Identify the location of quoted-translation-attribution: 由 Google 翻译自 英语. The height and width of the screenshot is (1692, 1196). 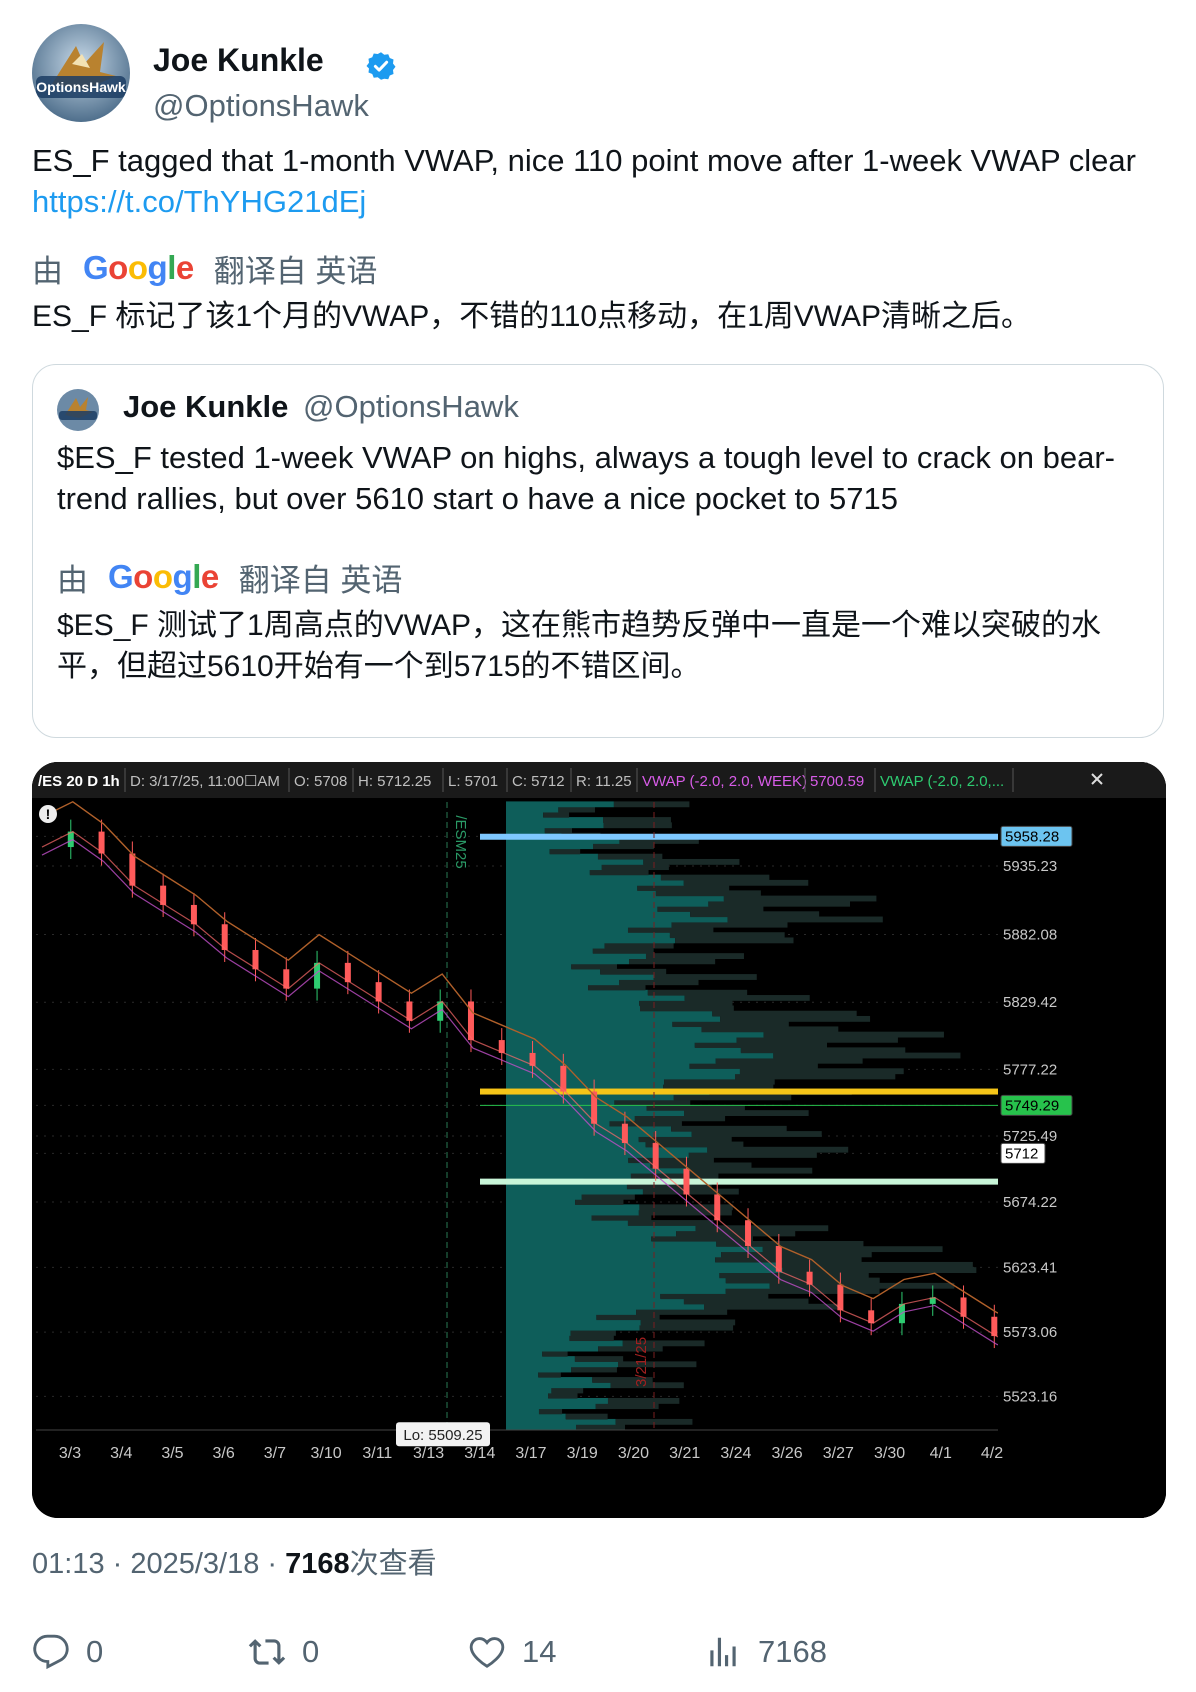
(230, 577).